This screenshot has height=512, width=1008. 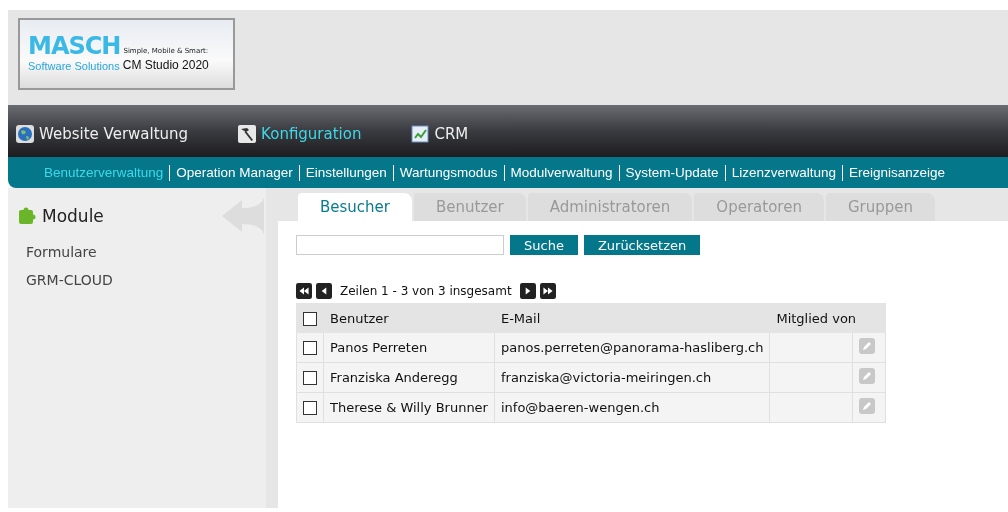 I want to click on sidebar-item: Formulare, so click(x=142, y=252).